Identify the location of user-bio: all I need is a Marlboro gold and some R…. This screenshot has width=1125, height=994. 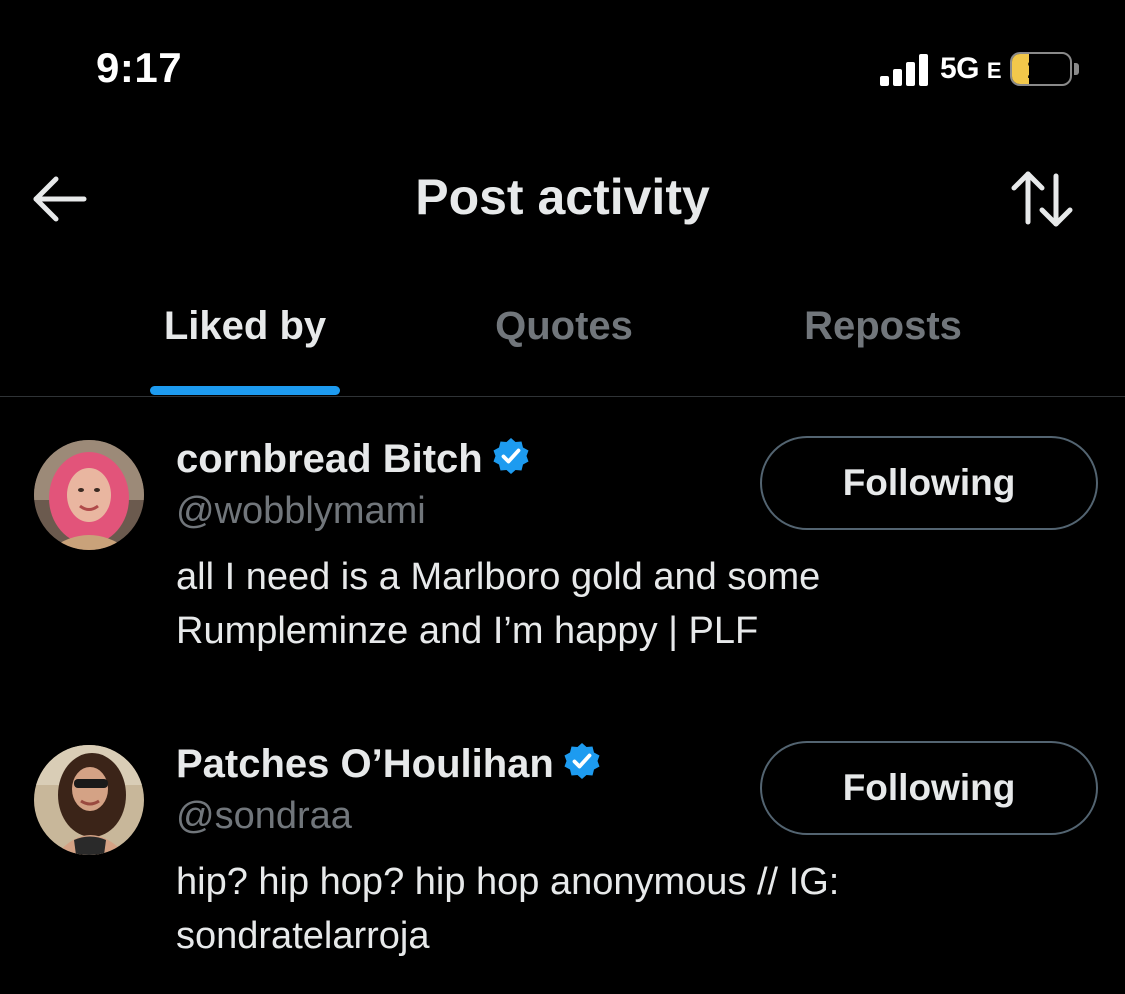
(576, 604).